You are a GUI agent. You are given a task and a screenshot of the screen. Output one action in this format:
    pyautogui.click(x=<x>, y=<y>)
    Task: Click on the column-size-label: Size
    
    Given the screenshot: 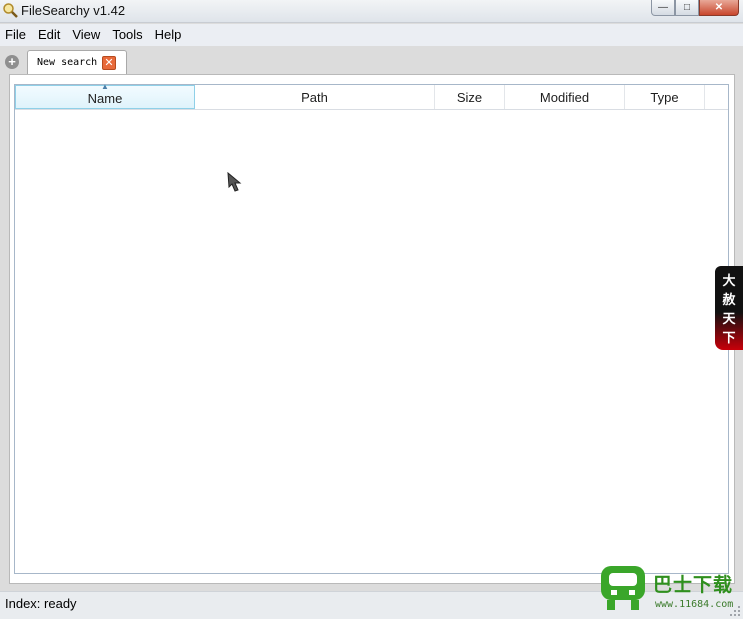 What is the action you would take?
    pyautogui.click(x=469, y=97)
    